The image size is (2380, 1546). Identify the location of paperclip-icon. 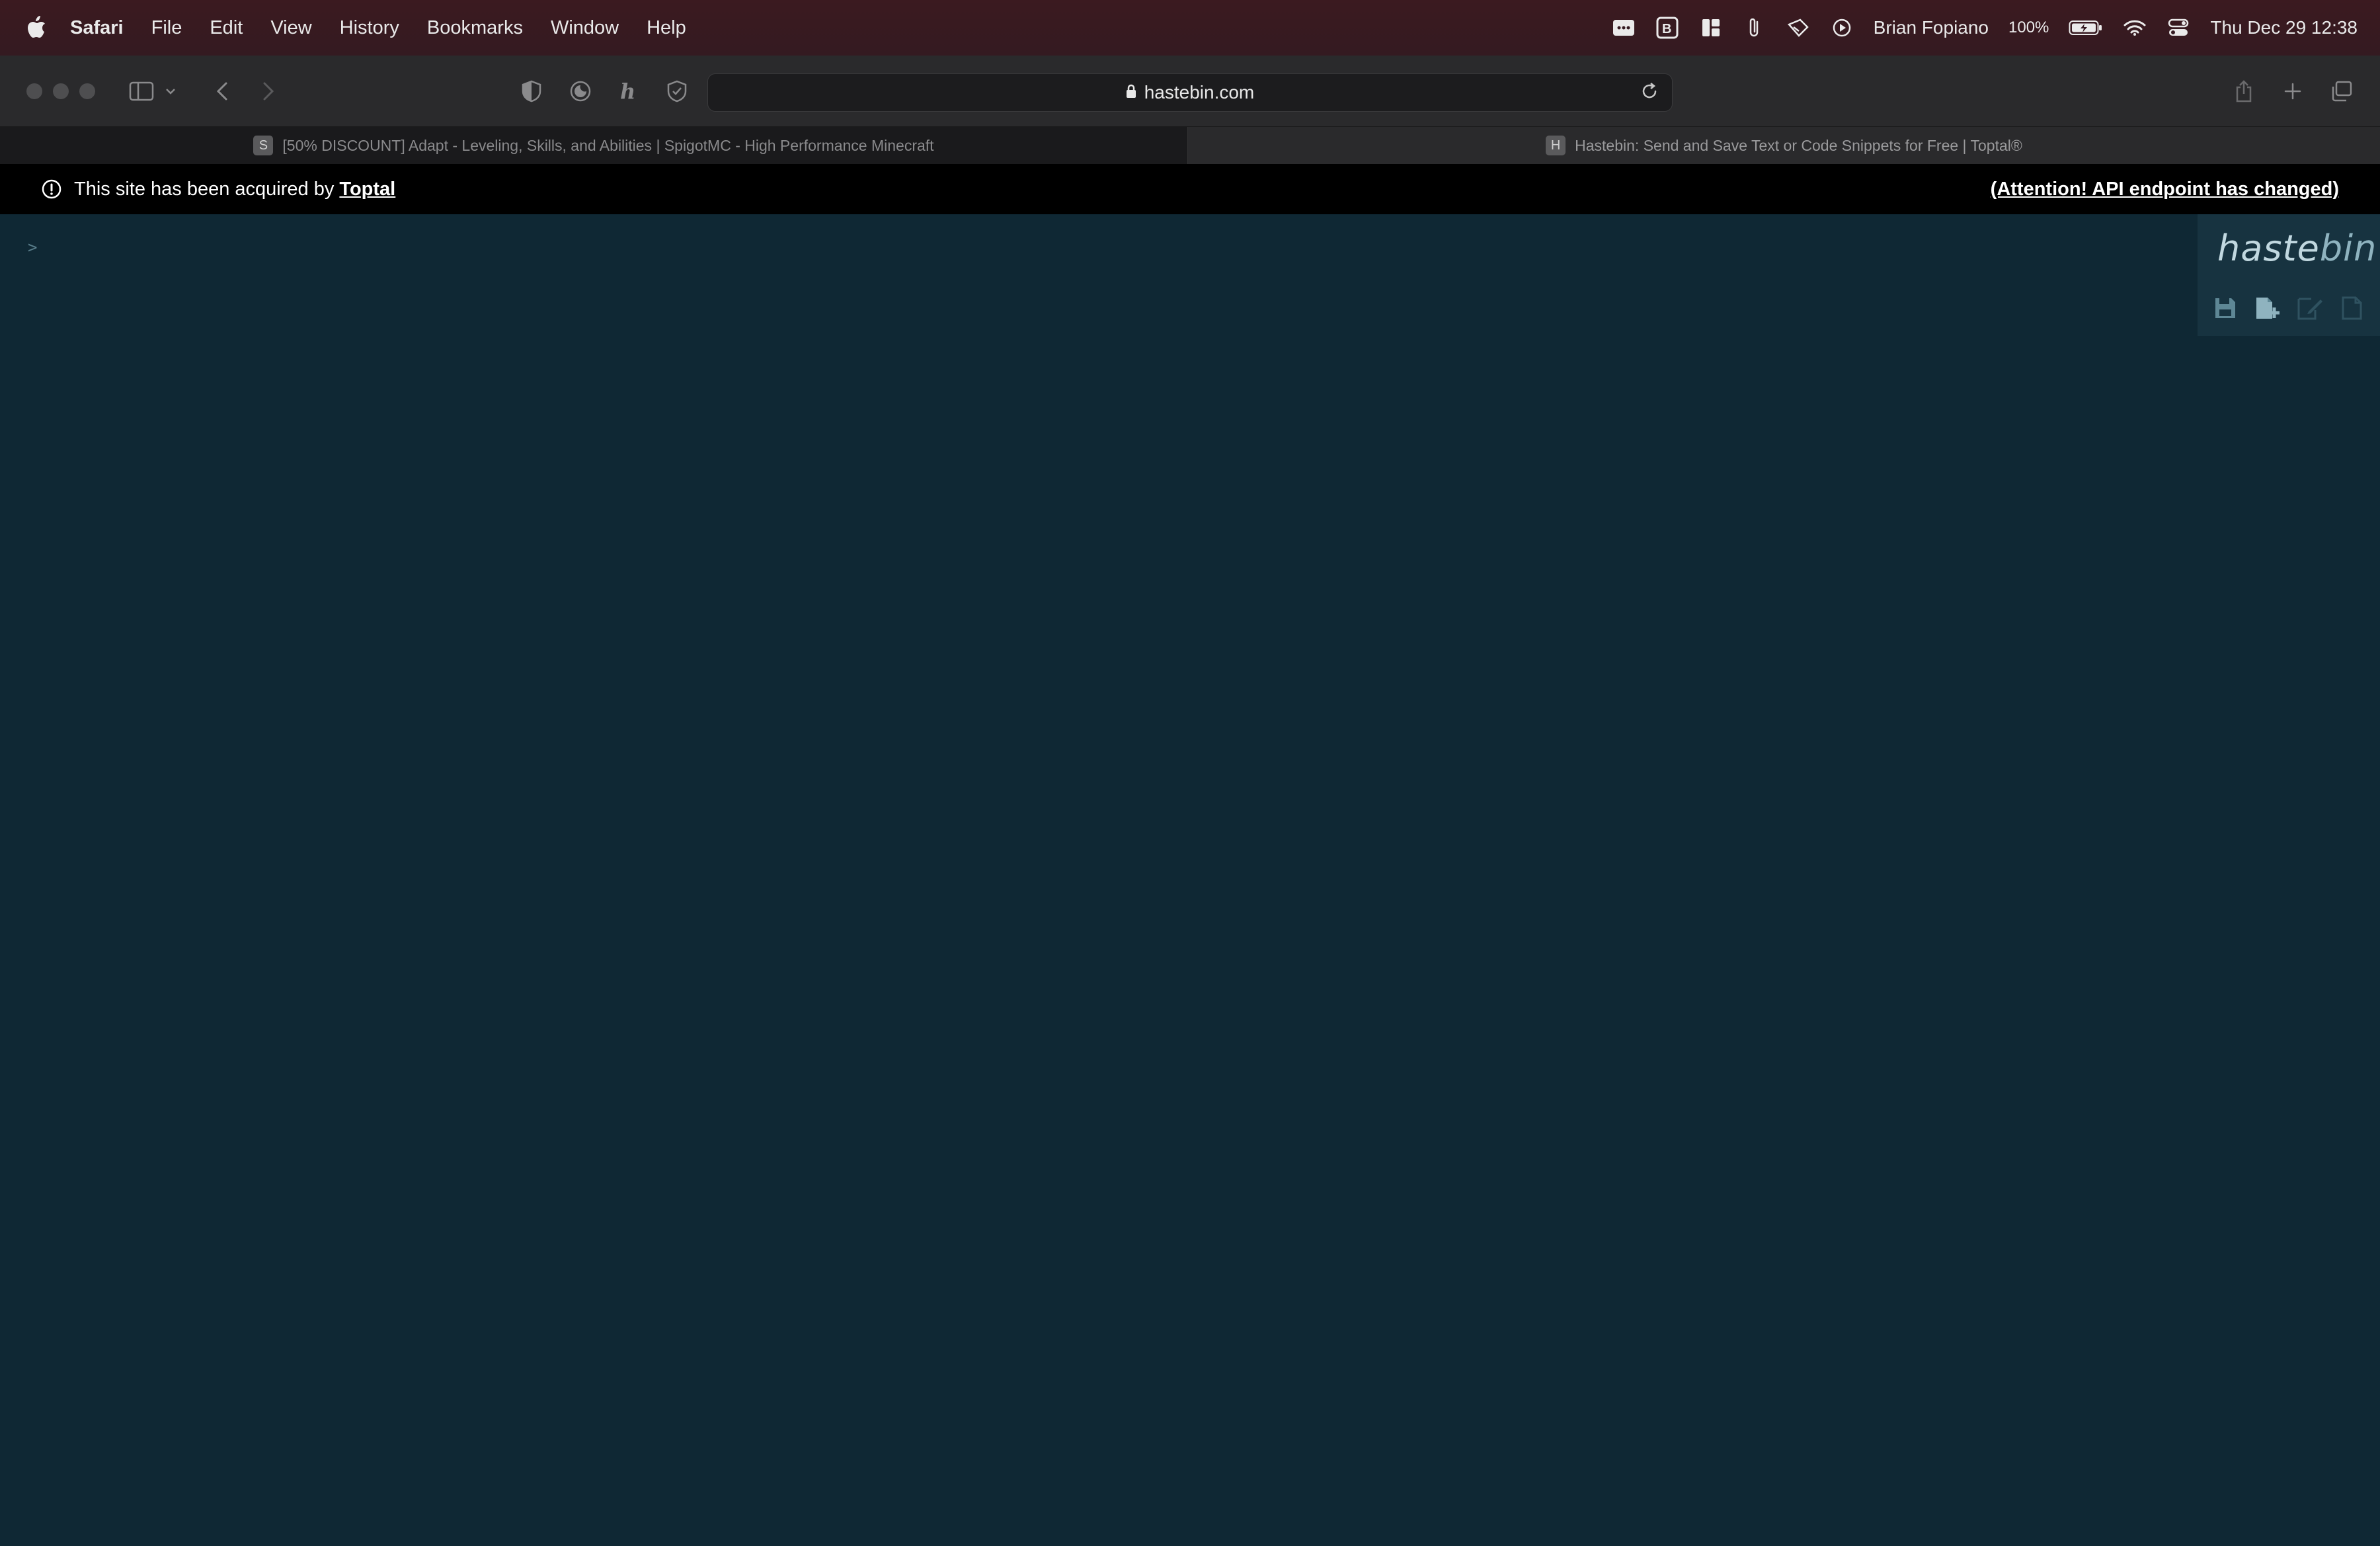
(1754, 28).